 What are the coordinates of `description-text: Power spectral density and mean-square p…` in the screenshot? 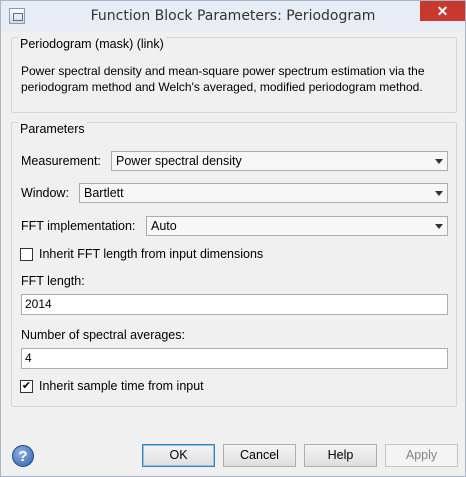 It's located at (223, 79).